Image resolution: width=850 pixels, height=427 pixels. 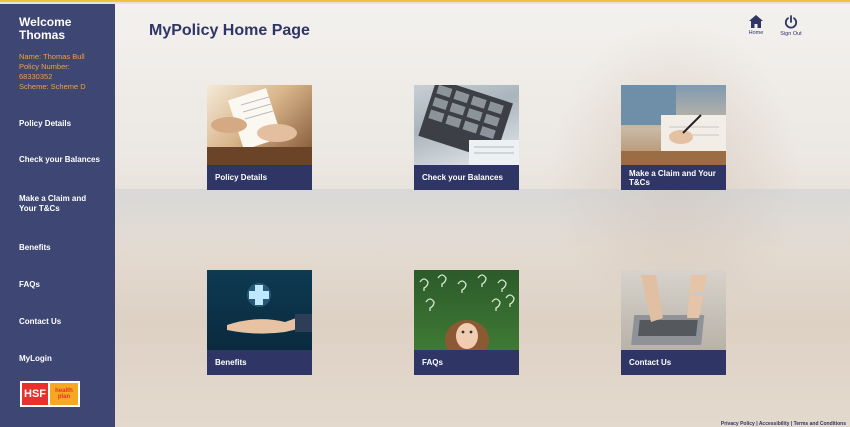 What do you see at coordinates (774, 424) in the screenshot?
I see `accessibility-link: Accessibility` at bounding box center [774, 424].